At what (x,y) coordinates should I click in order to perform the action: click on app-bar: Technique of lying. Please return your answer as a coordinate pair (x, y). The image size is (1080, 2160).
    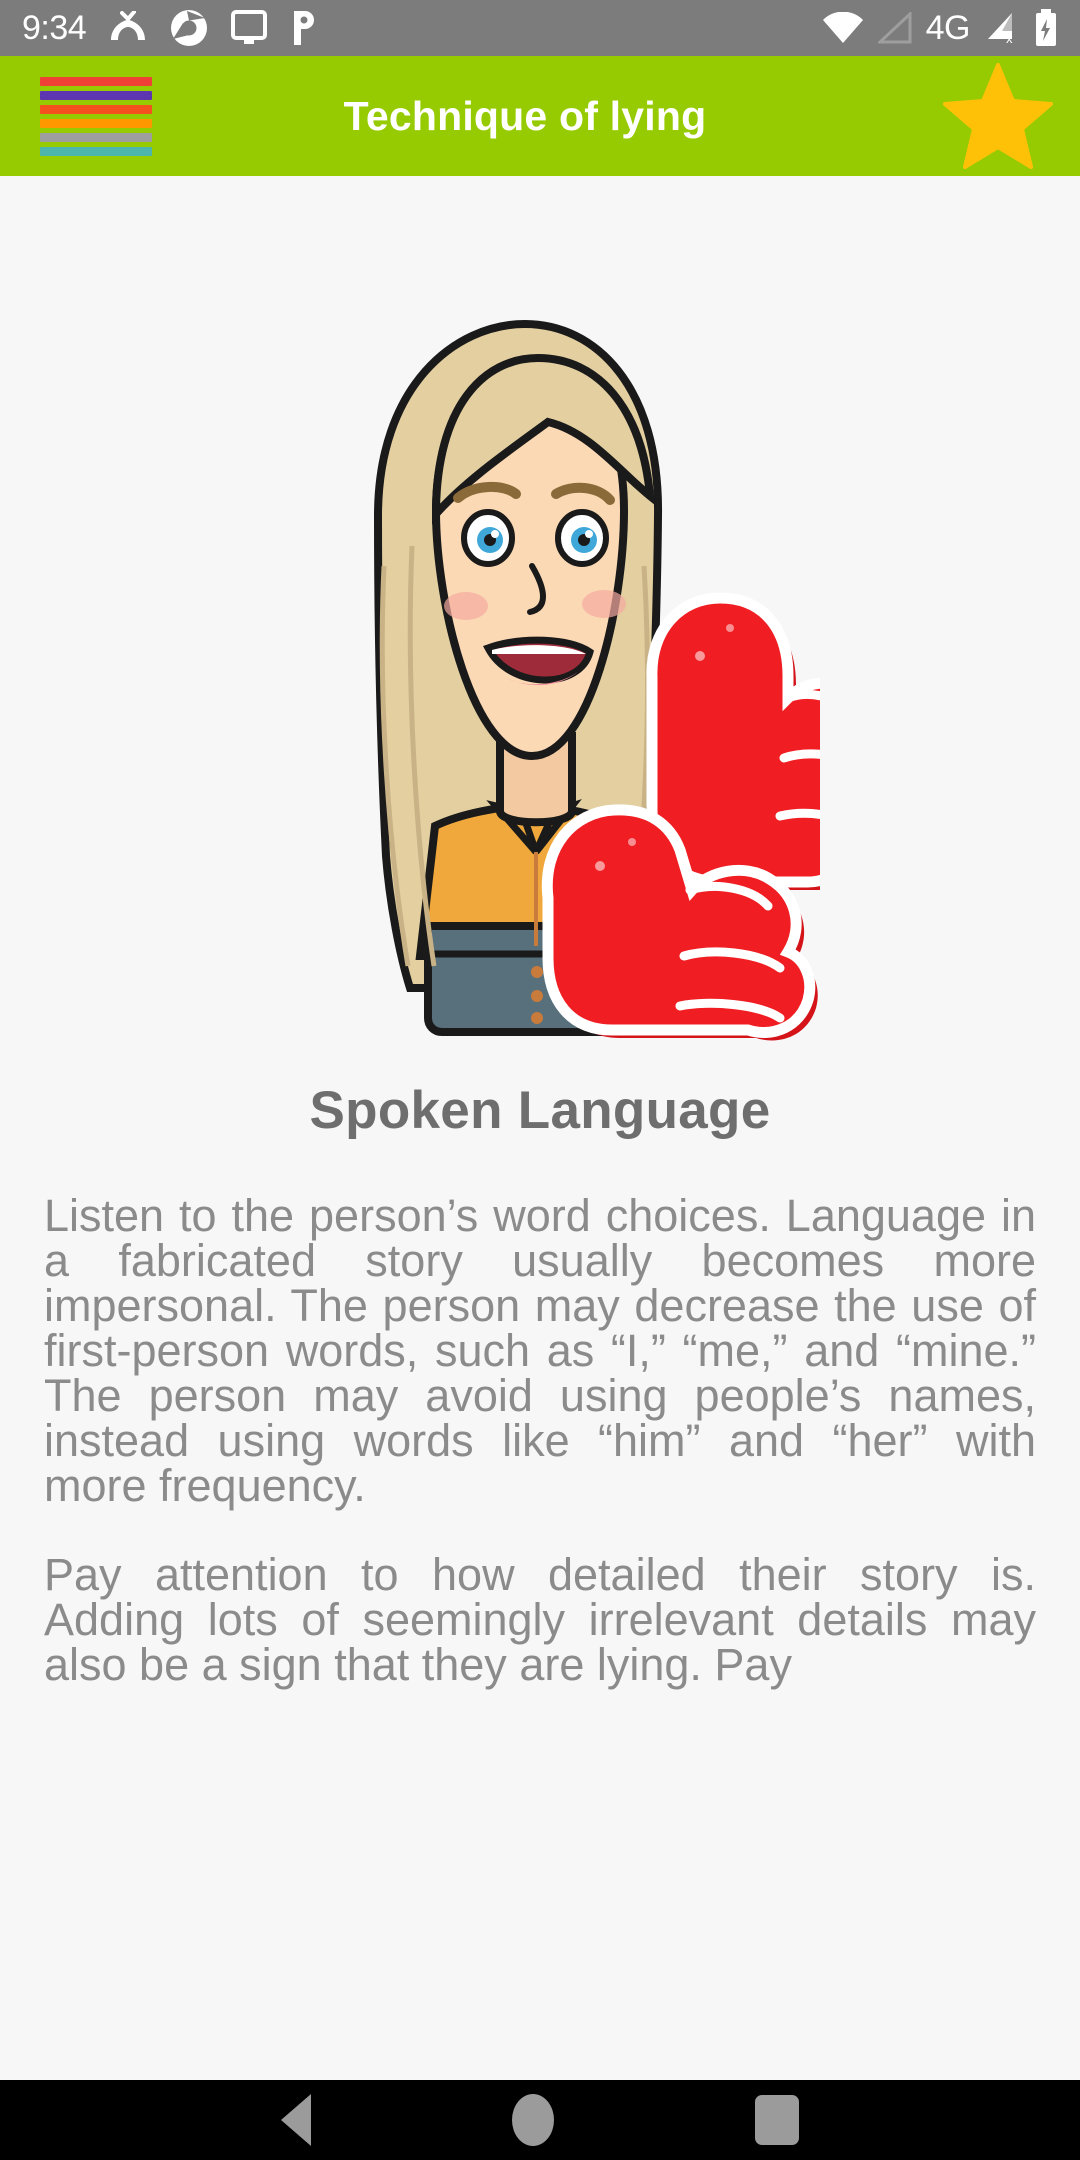
    Looking at the image, I should click on (540, 116).